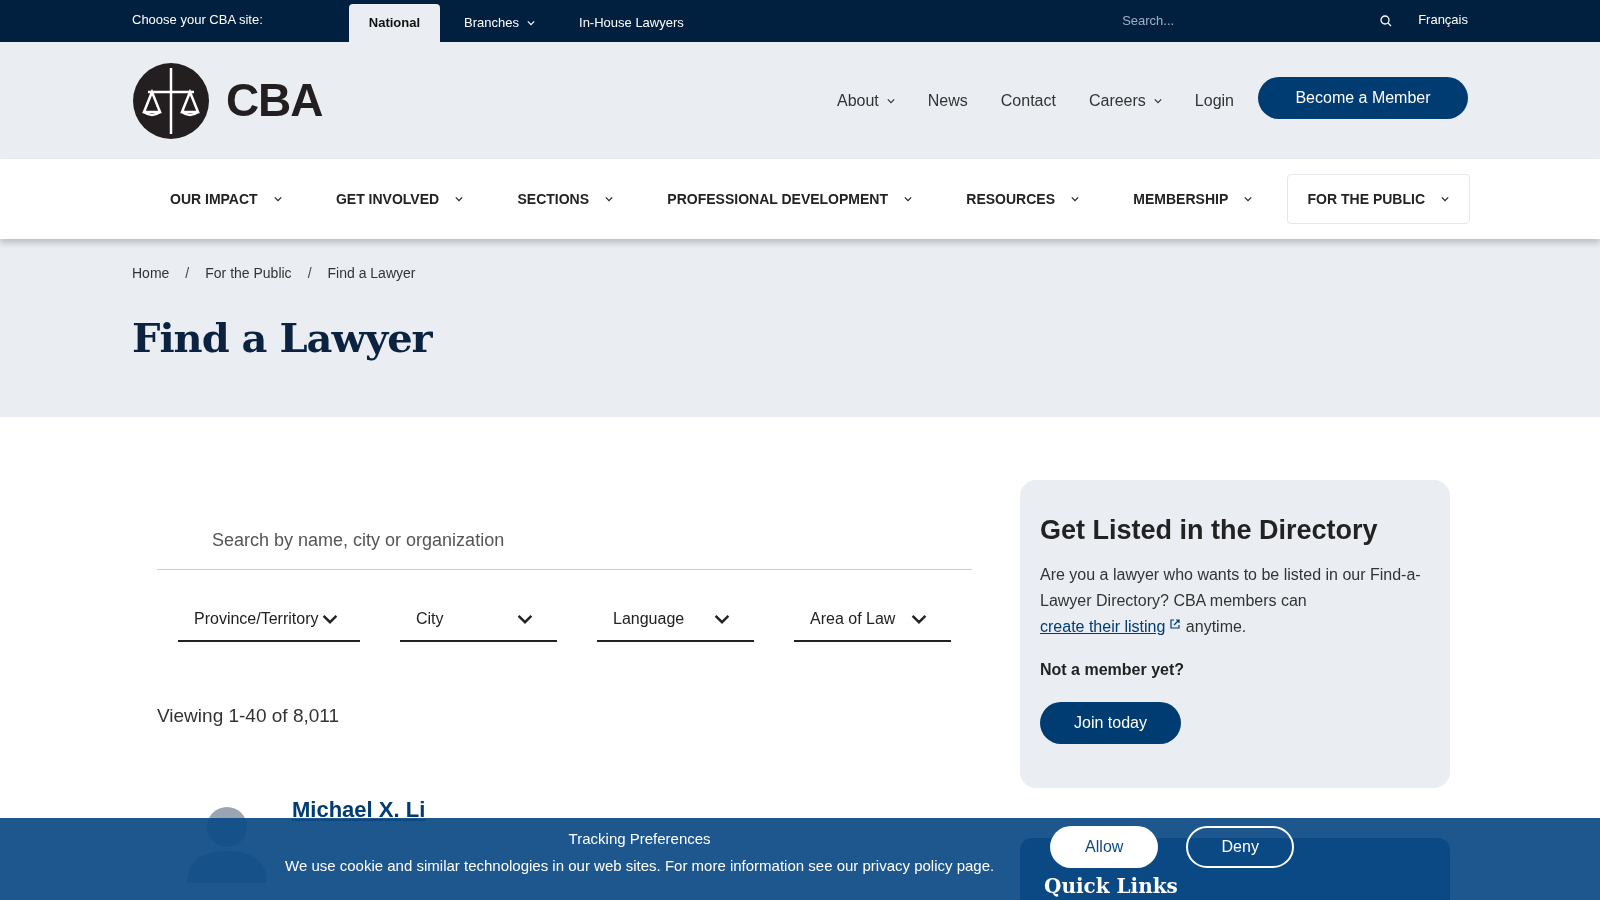 This screenshot has height=900, width=1600. Describe the element at coordinates (1209, 530) in the screenshot. I see `card-title: Get Listed in the Directory` at that location.